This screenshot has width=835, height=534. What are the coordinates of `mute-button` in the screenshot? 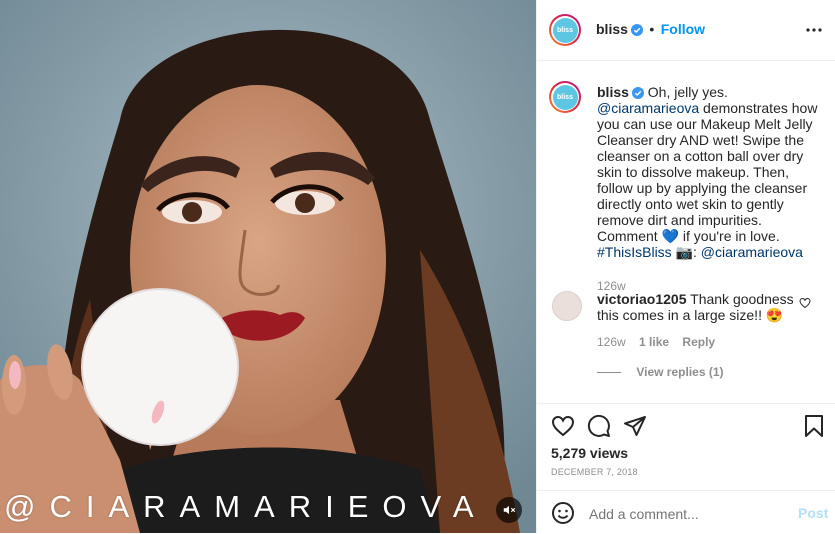 It's located at (509, 510).